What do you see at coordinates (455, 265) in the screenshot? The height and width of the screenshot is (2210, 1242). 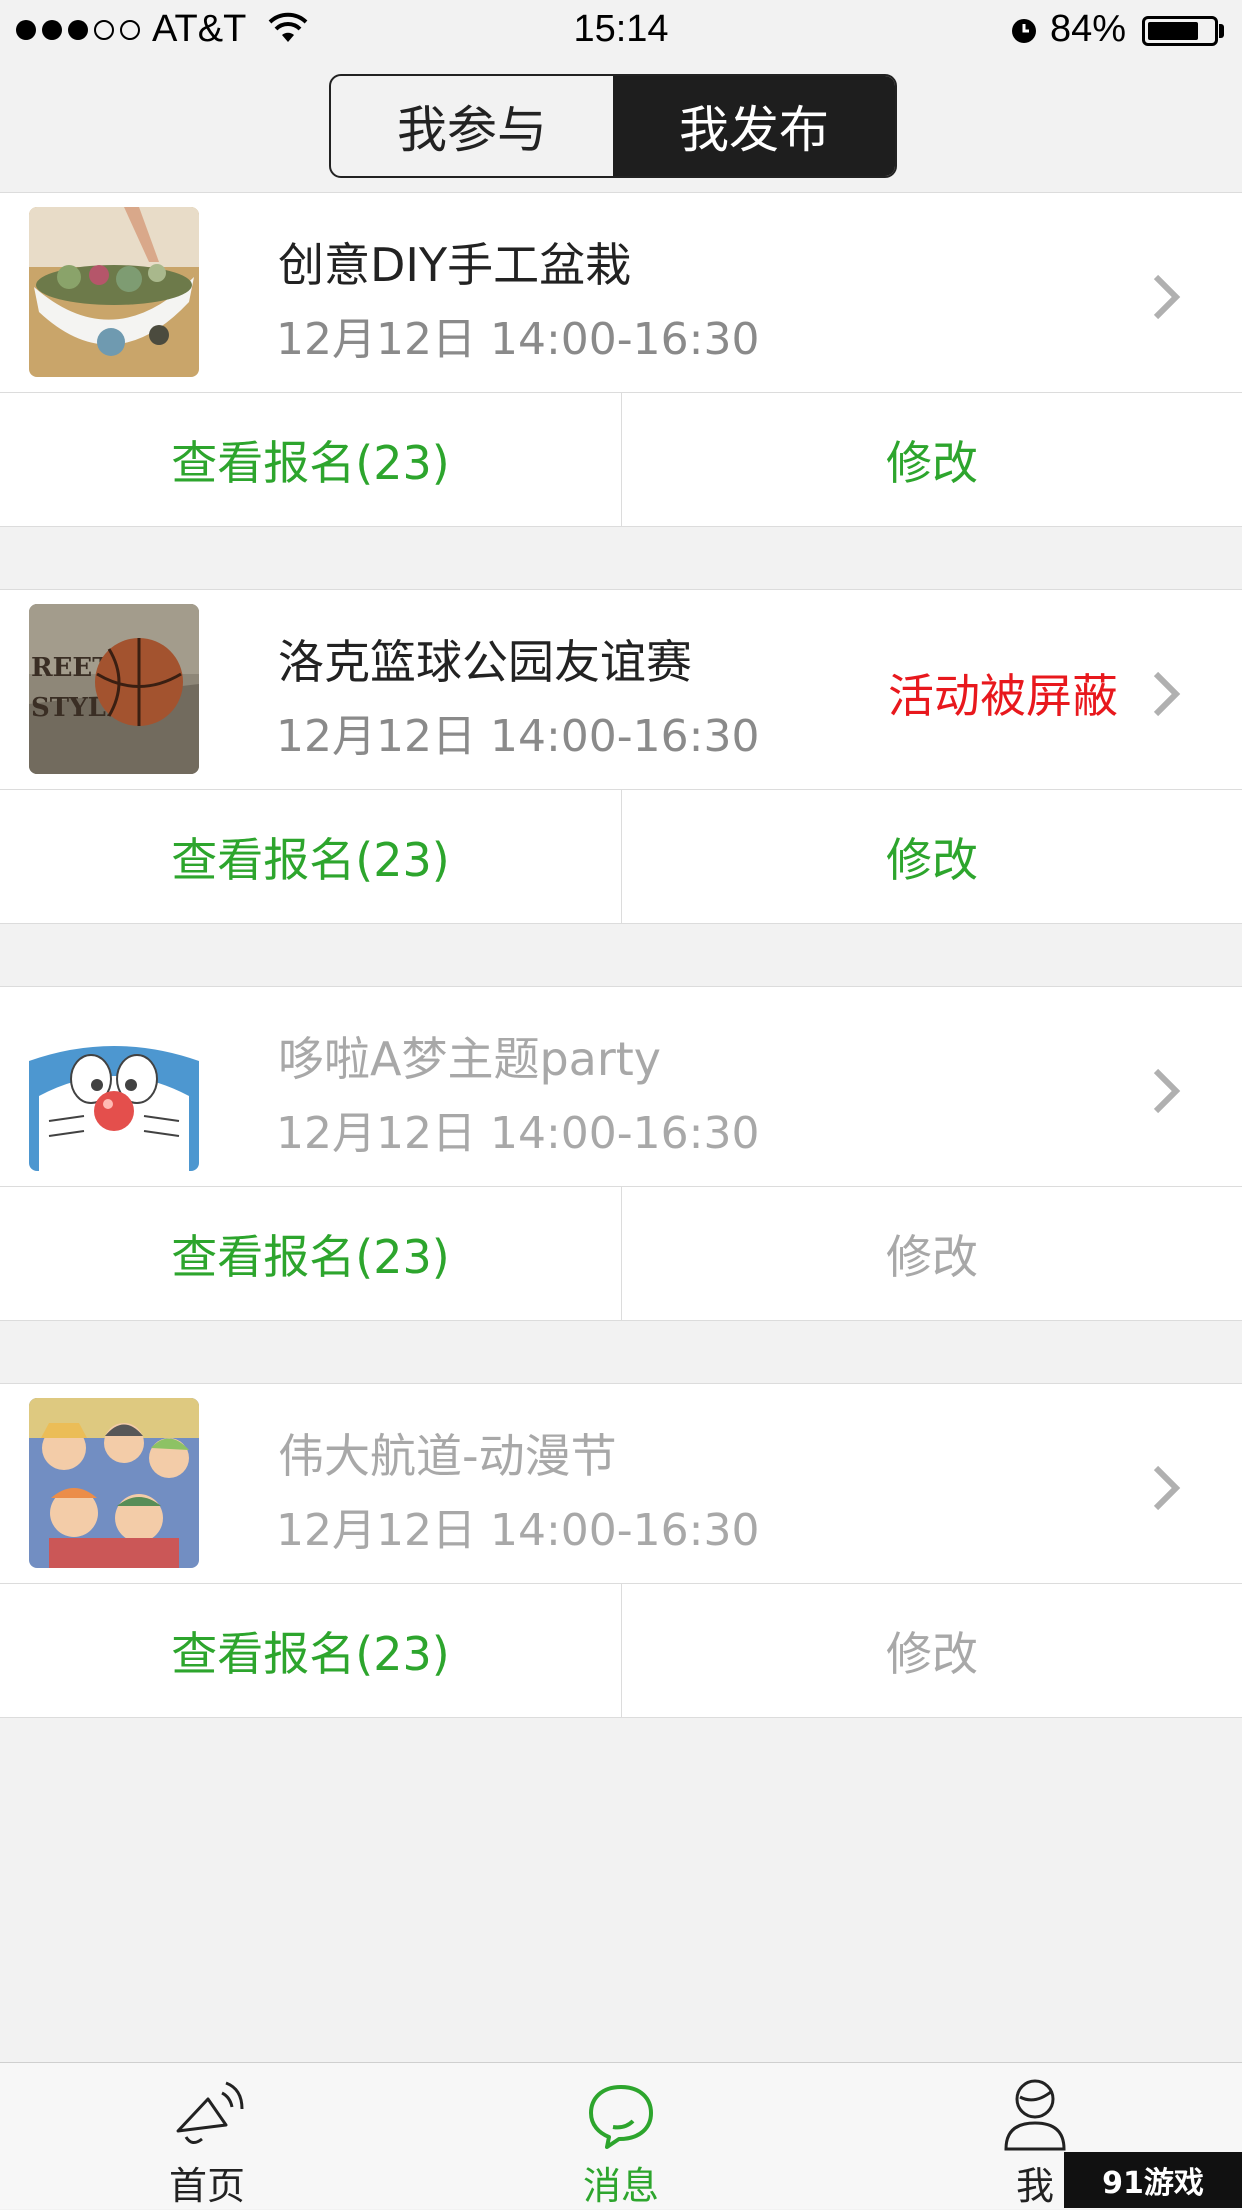 I see `activity-title: 创意DIY手工盆栽` at bounding box center [455, 265].